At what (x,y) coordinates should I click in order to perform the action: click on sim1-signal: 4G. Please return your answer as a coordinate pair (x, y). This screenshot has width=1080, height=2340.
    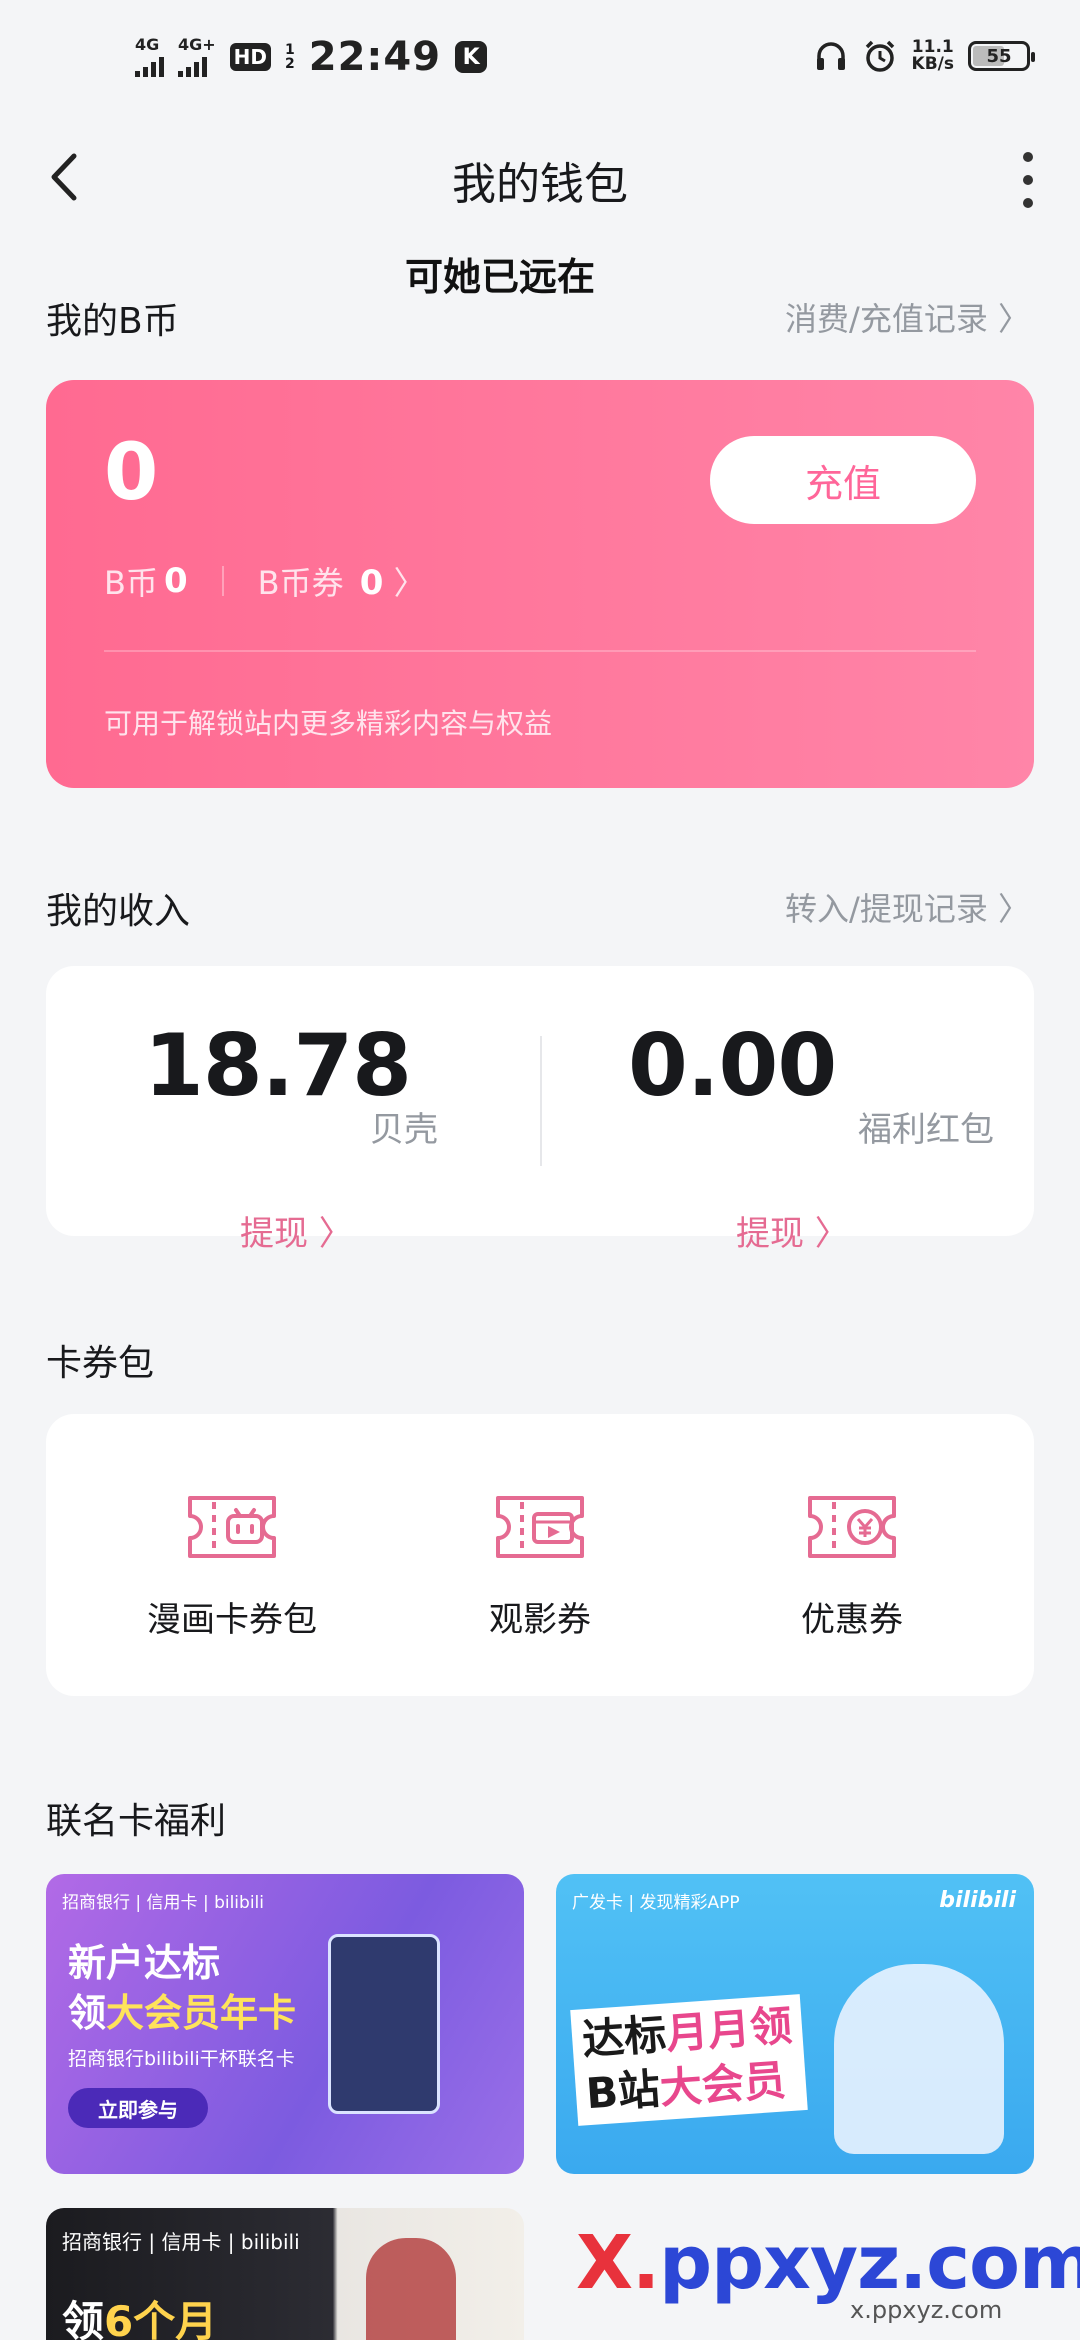
    Looking at the image, I should click on (149, 57).